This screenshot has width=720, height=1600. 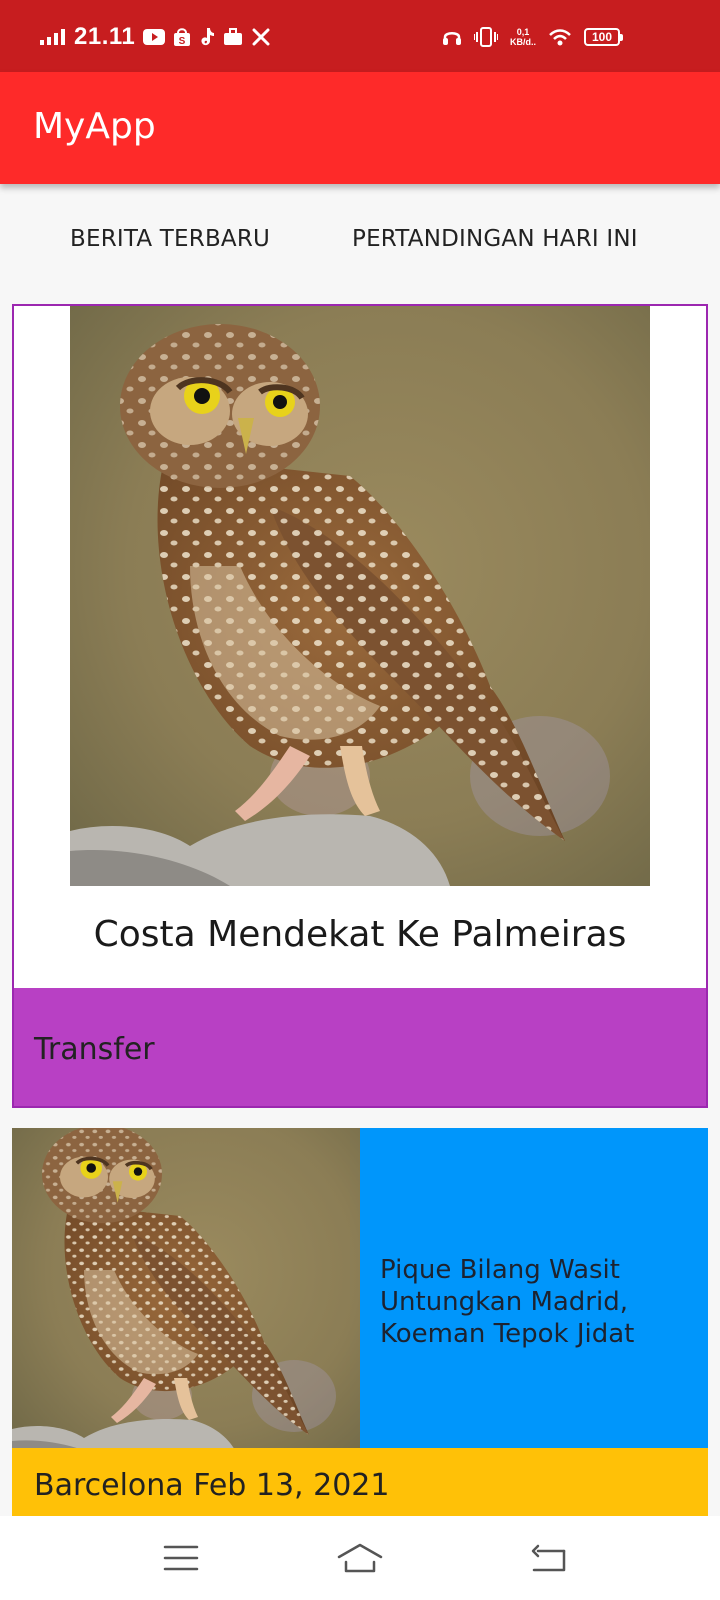 I want to click on tools-icon, so click(x=261, y=37).